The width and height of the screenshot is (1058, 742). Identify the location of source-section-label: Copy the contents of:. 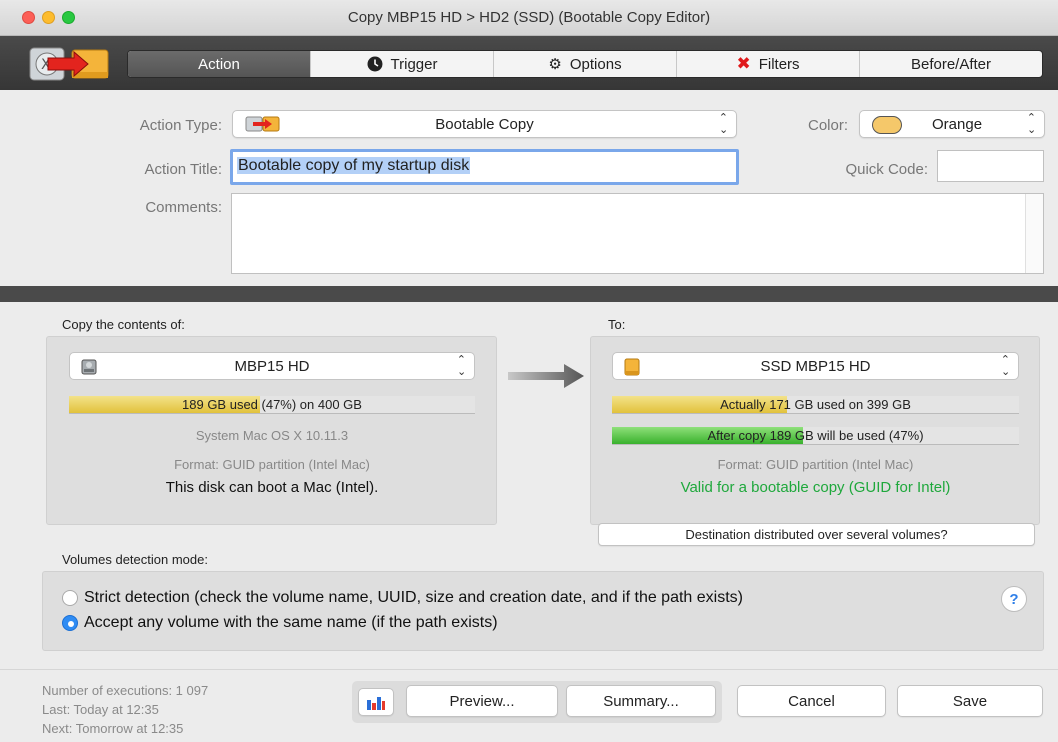
(123, 324).